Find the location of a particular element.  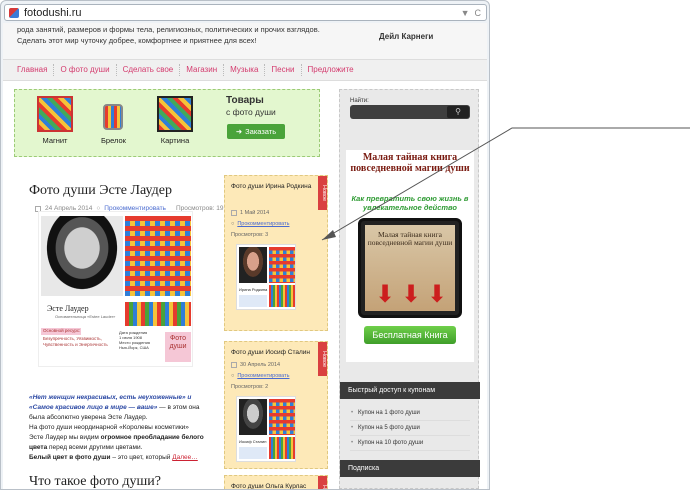

callout-line is located at coordinates (505, 184).